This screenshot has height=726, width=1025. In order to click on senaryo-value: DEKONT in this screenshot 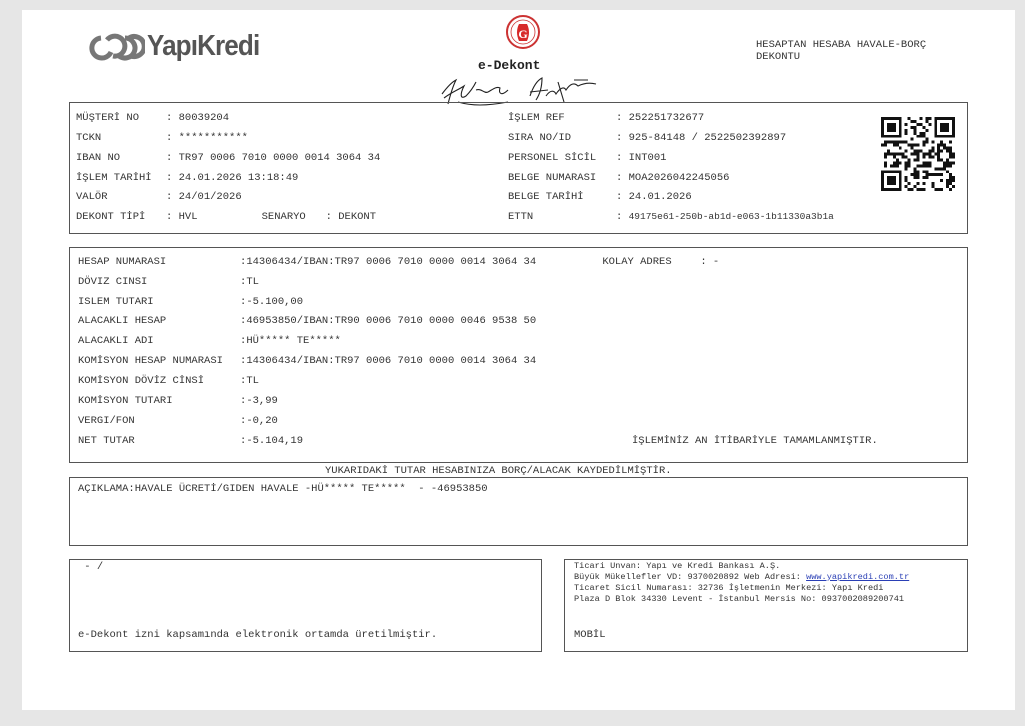, I will do `click(357, 217)`.